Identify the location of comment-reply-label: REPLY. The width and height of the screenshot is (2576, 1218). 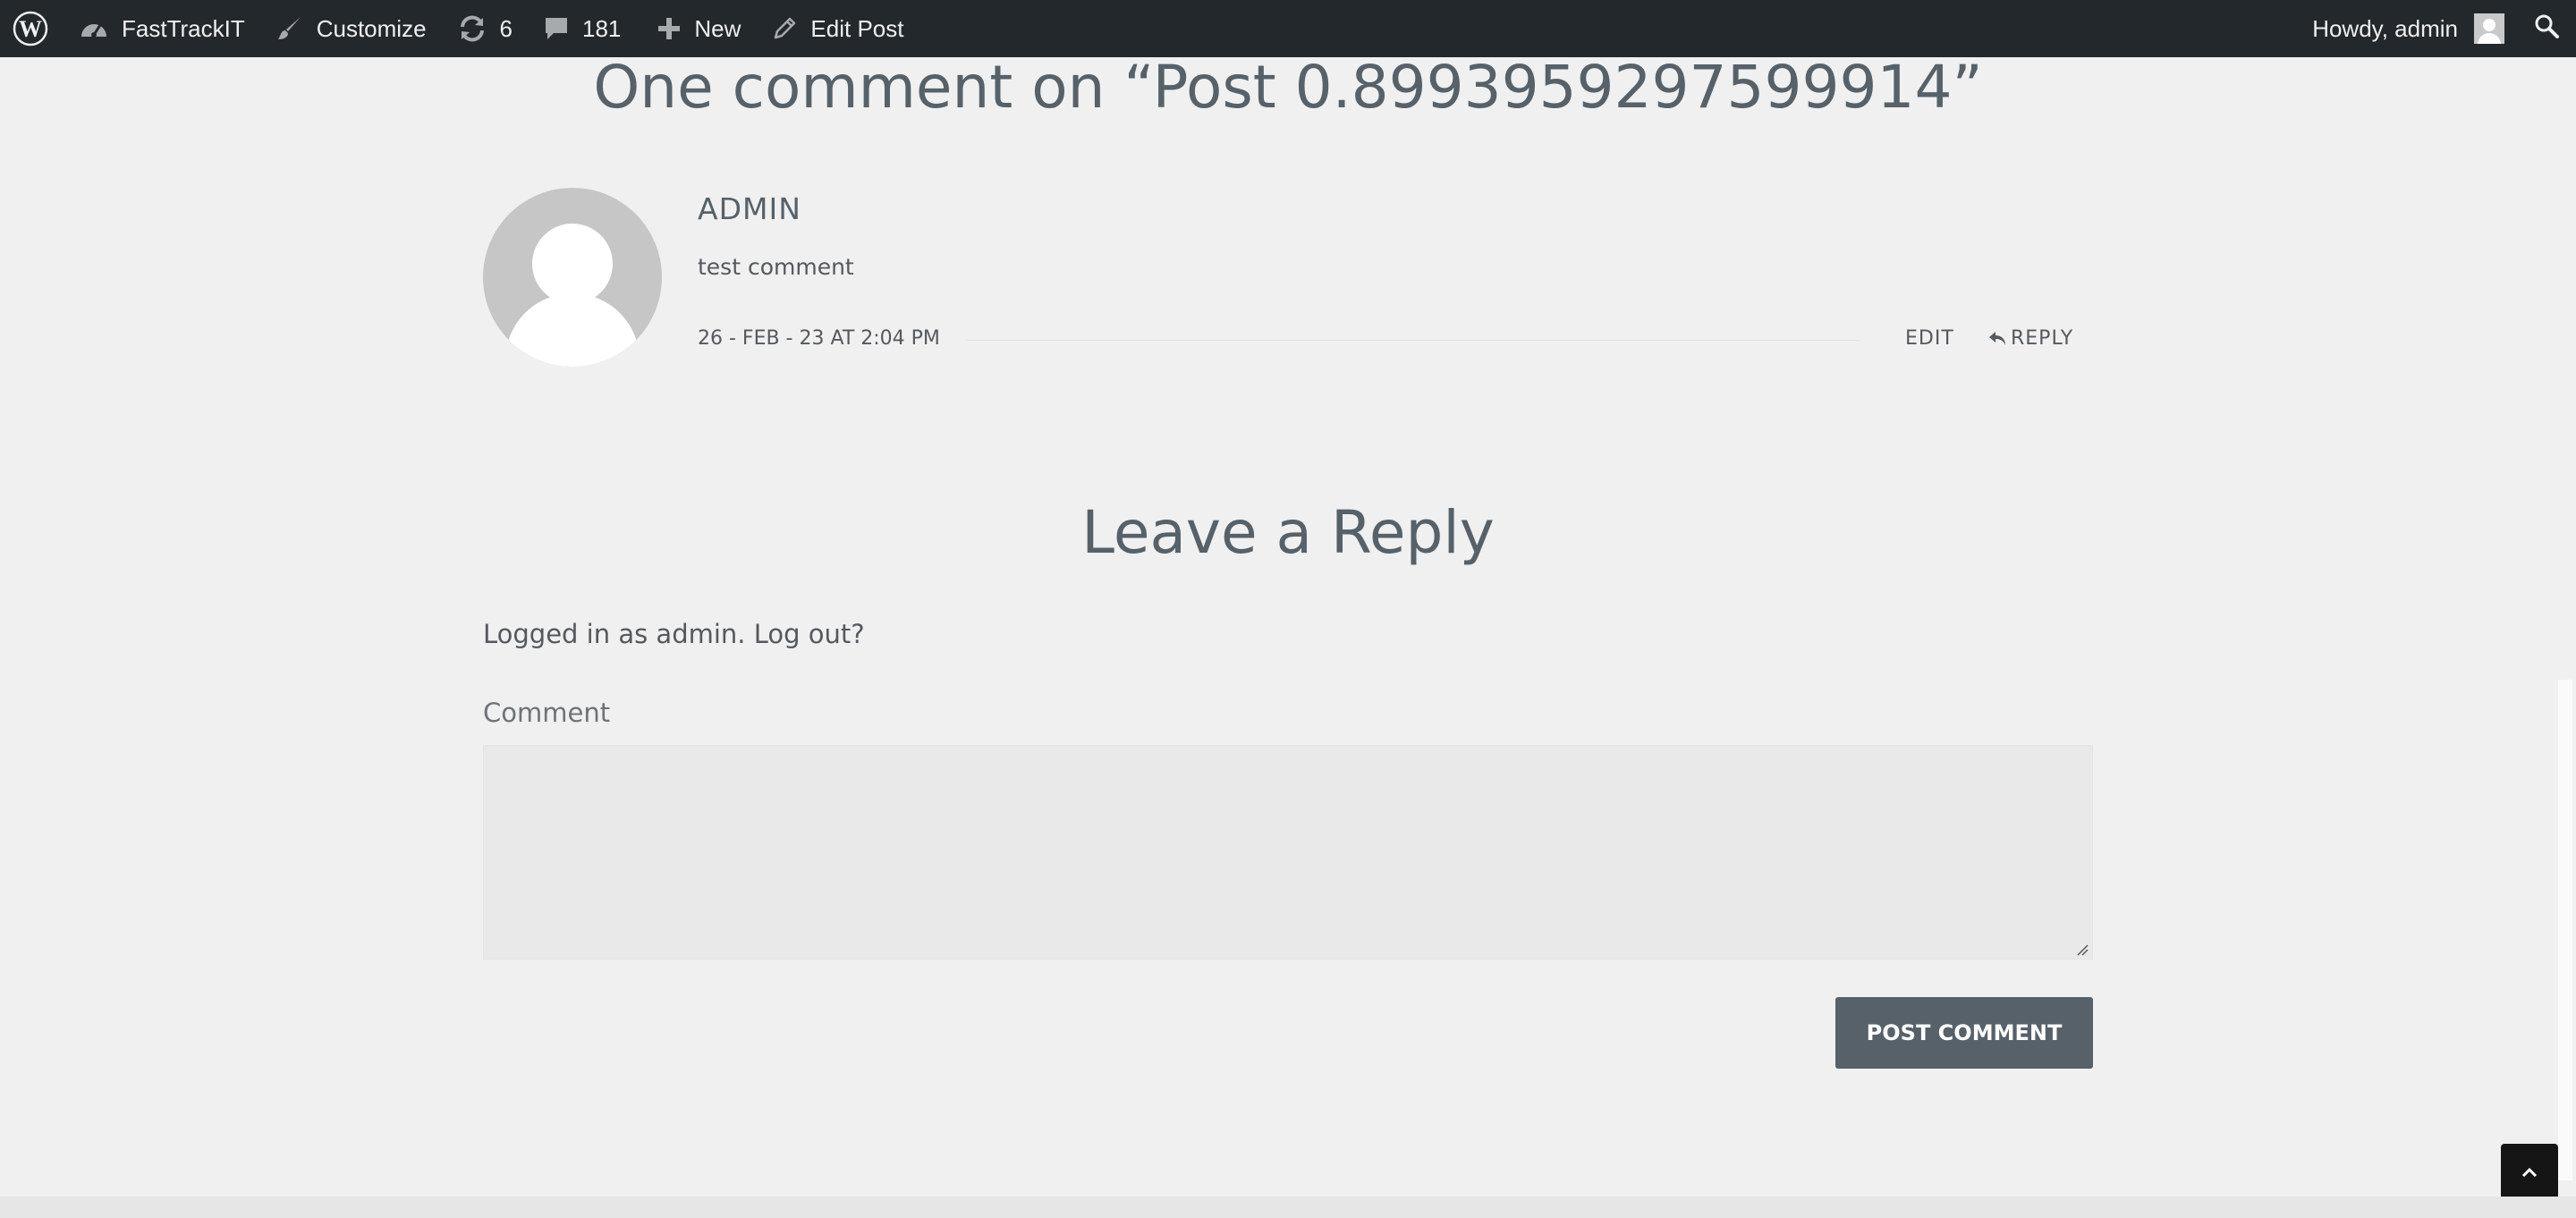
(2042, 338).